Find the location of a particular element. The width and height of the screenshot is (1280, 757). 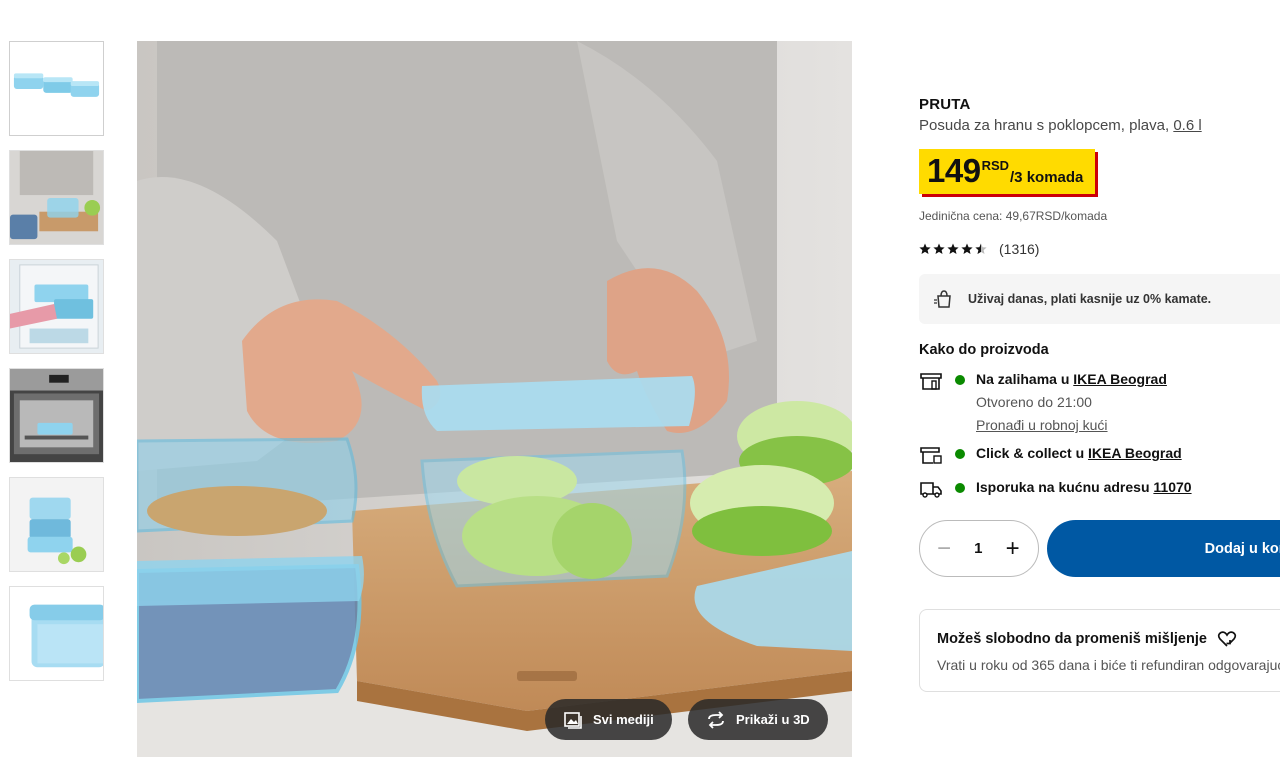

thumbnail-list is located at coordinates (57, 368).